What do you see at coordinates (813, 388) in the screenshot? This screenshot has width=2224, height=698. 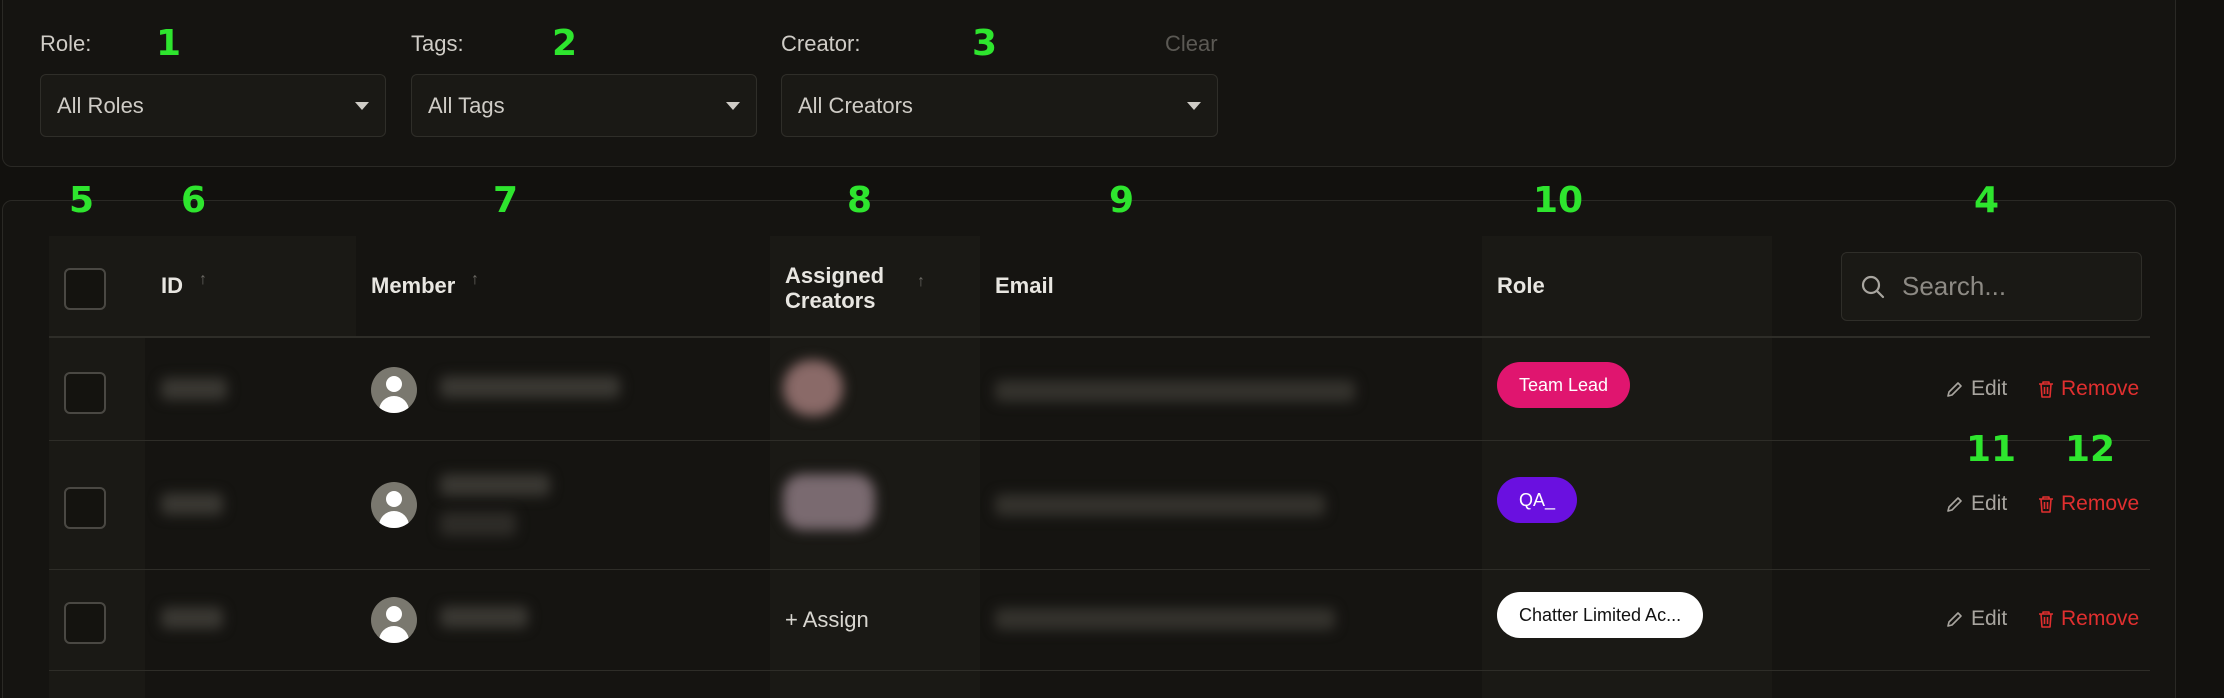 I see `creator-avatar-blurred` at bounding box center [813, 388].